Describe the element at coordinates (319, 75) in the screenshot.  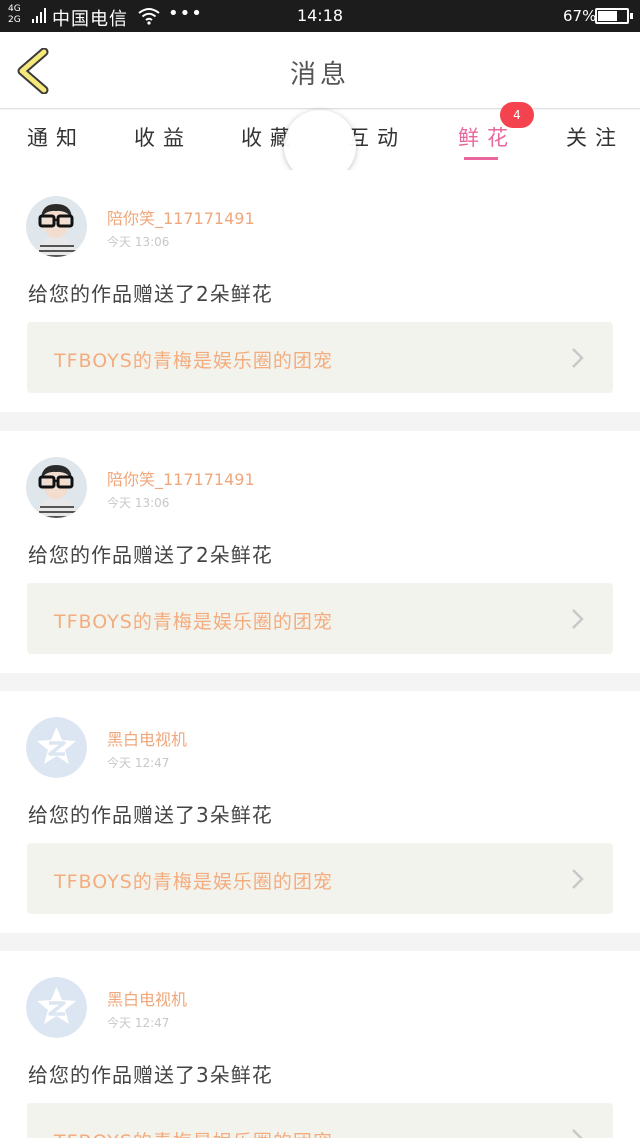
I see `page-title: 消息` at that location.